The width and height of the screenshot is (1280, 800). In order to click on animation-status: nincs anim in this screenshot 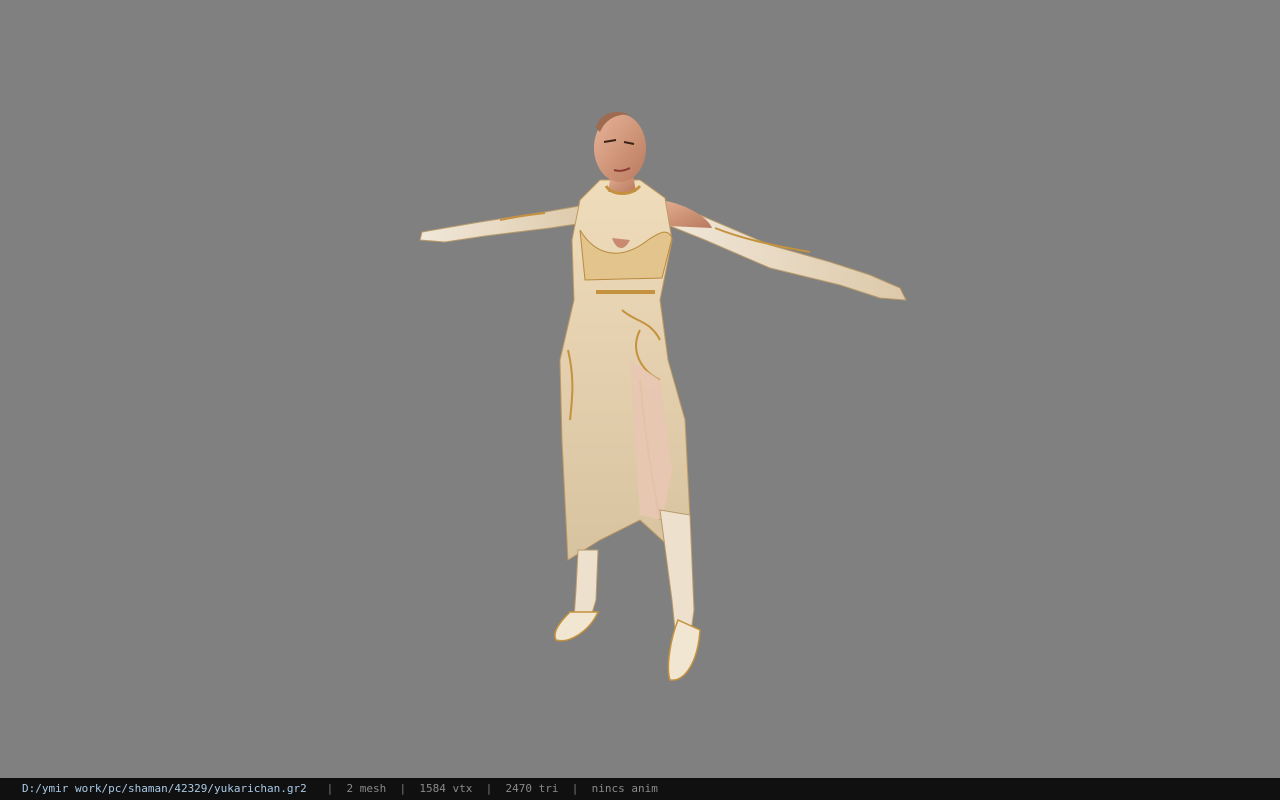, I will do `click(624, 788)`.